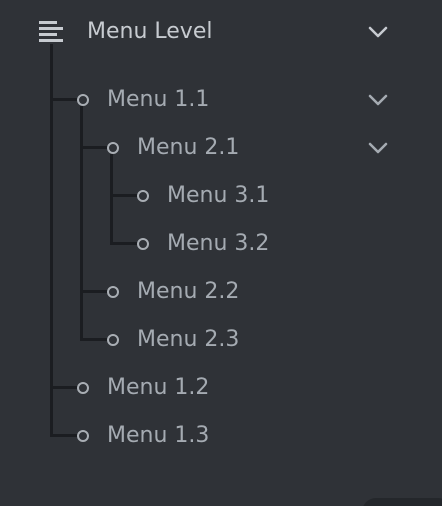  Describe the element at coordinates (150, 31) in the screenshot. I see `menu-level-title: Menu Level` at that location.